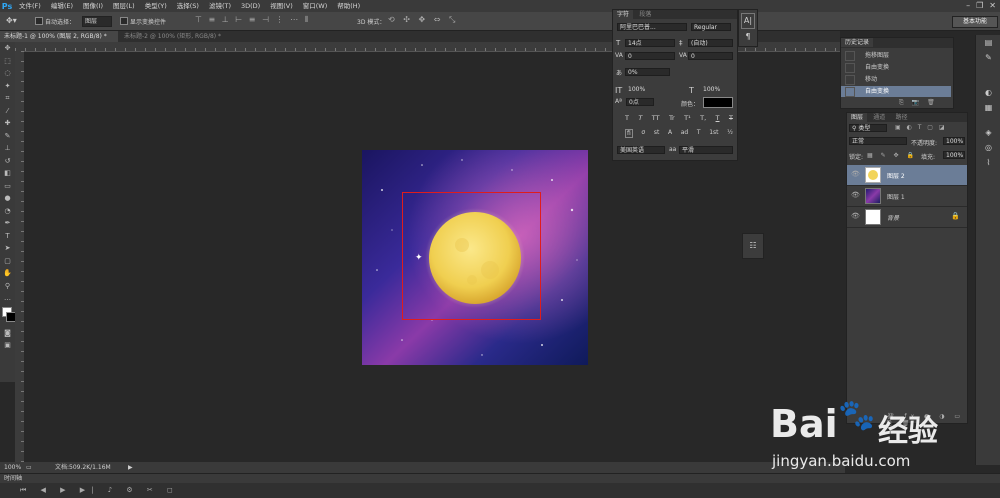  I want to click on opacity-field: 100%, so click(954, 141).